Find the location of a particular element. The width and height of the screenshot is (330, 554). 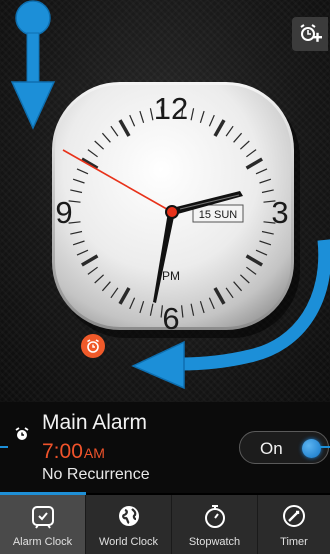

tab-label: Stopwatch is located at coordinates (214, 542).